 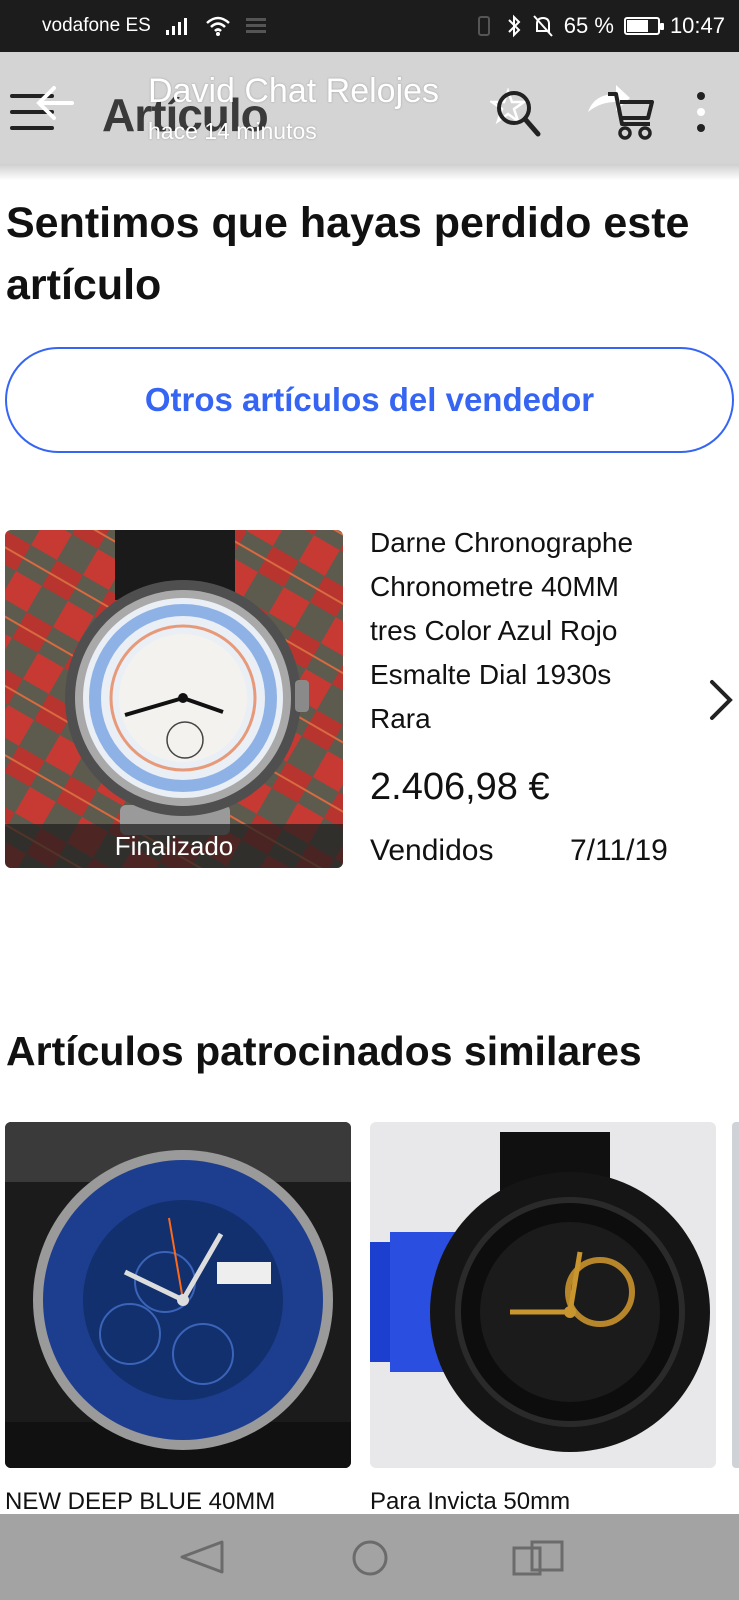 I want to click on nav-back-icon, so click(x=202, y=1559).